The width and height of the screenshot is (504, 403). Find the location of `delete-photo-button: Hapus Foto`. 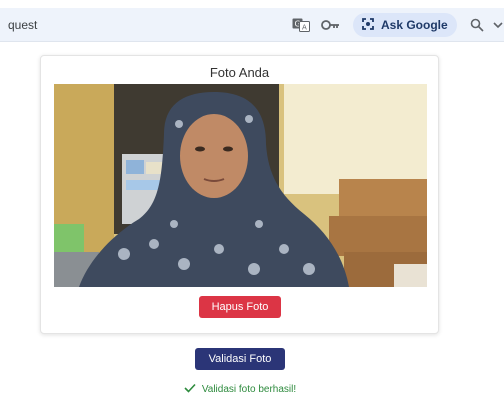

delete-photo-button: Hapus Foto is located at coordinates (240, 307).